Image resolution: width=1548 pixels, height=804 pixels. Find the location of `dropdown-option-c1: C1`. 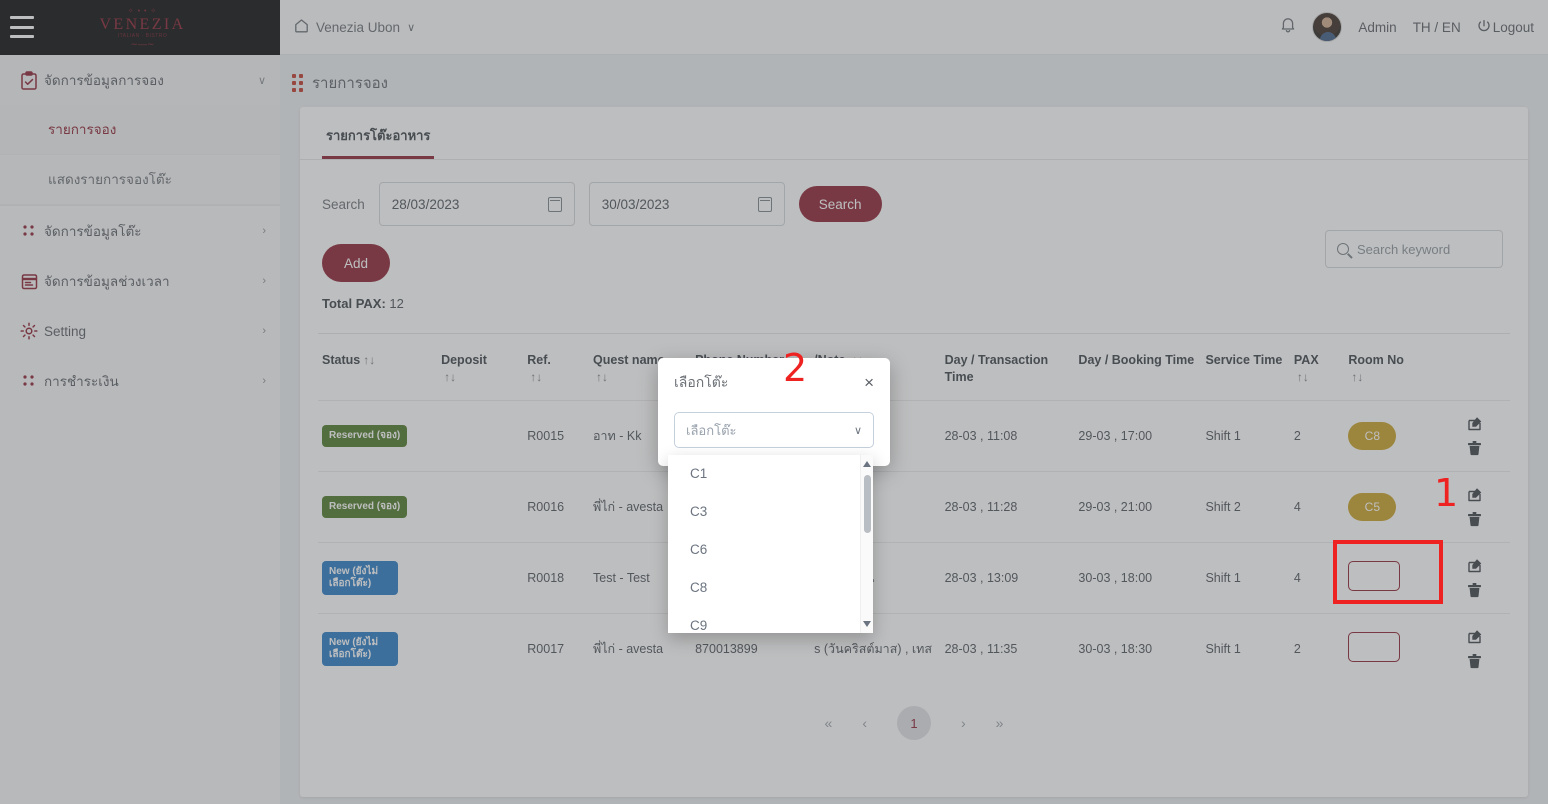

dropdown-option-c1: C1 is located at coordinates (770, 474).